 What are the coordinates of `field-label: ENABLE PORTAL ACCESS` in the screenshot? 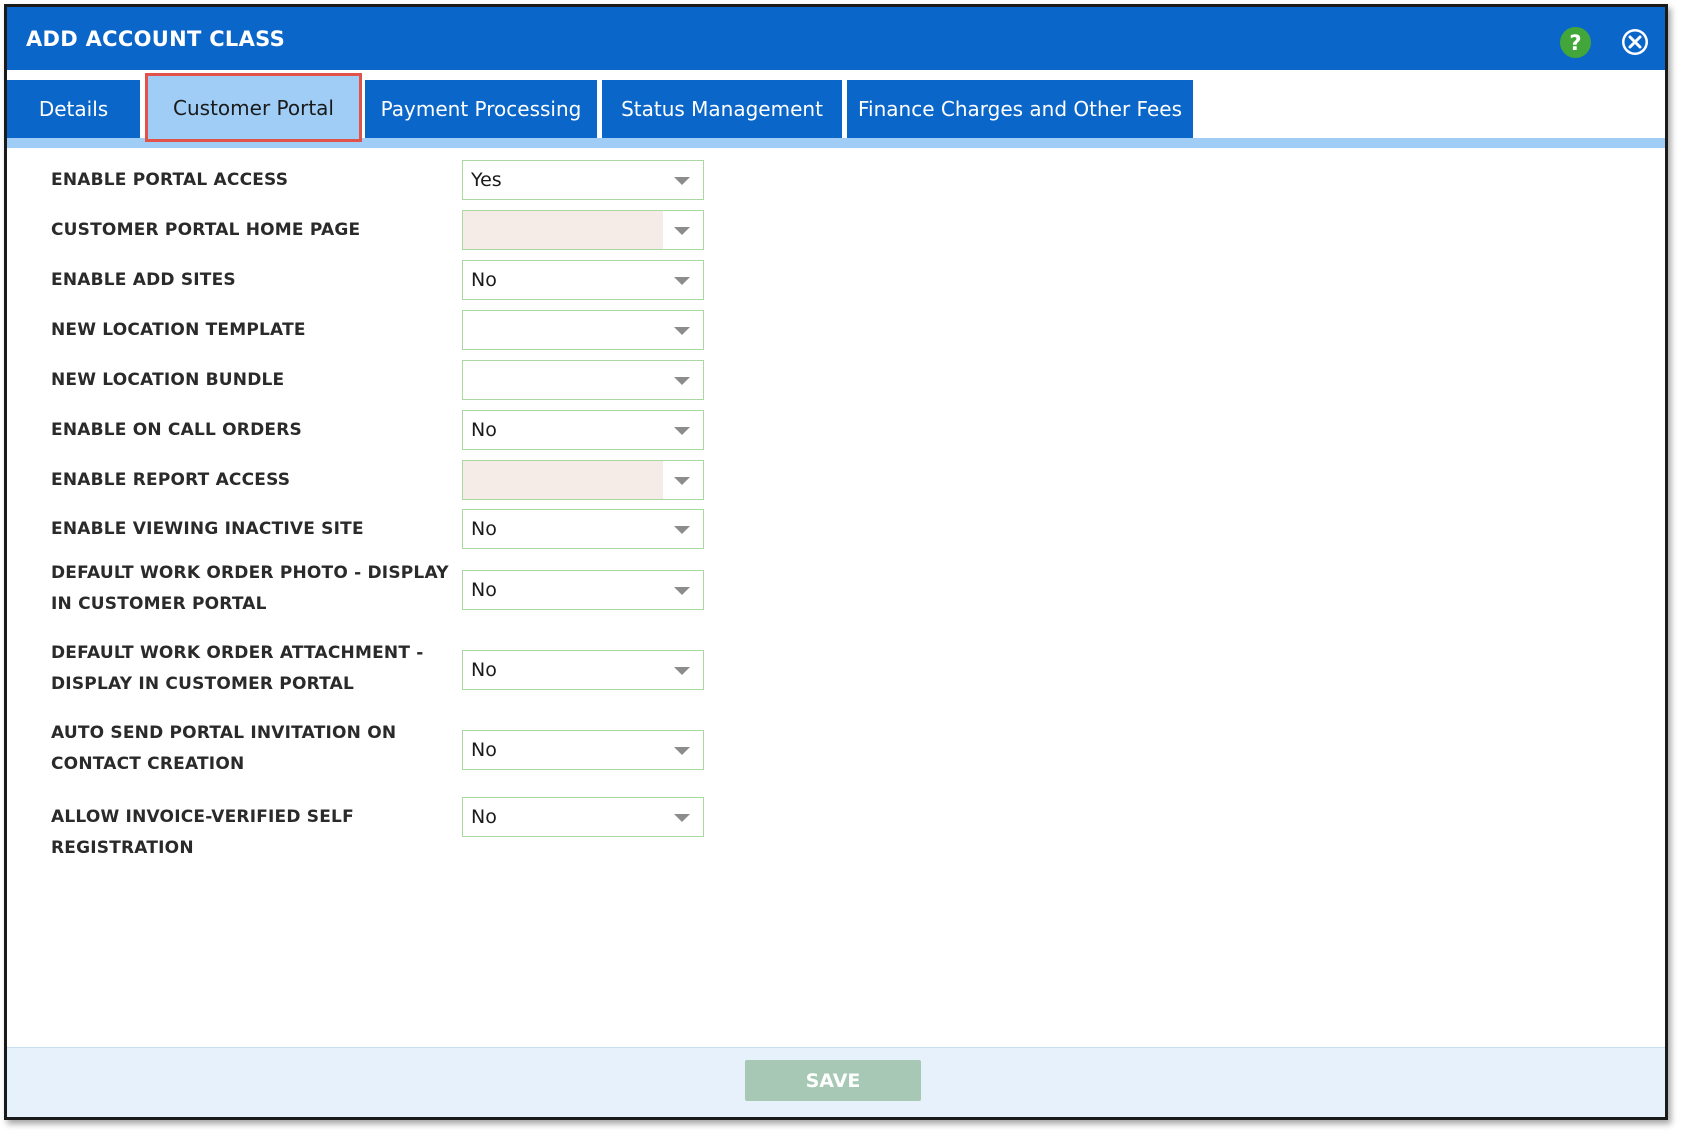 It's located at (170, 180).